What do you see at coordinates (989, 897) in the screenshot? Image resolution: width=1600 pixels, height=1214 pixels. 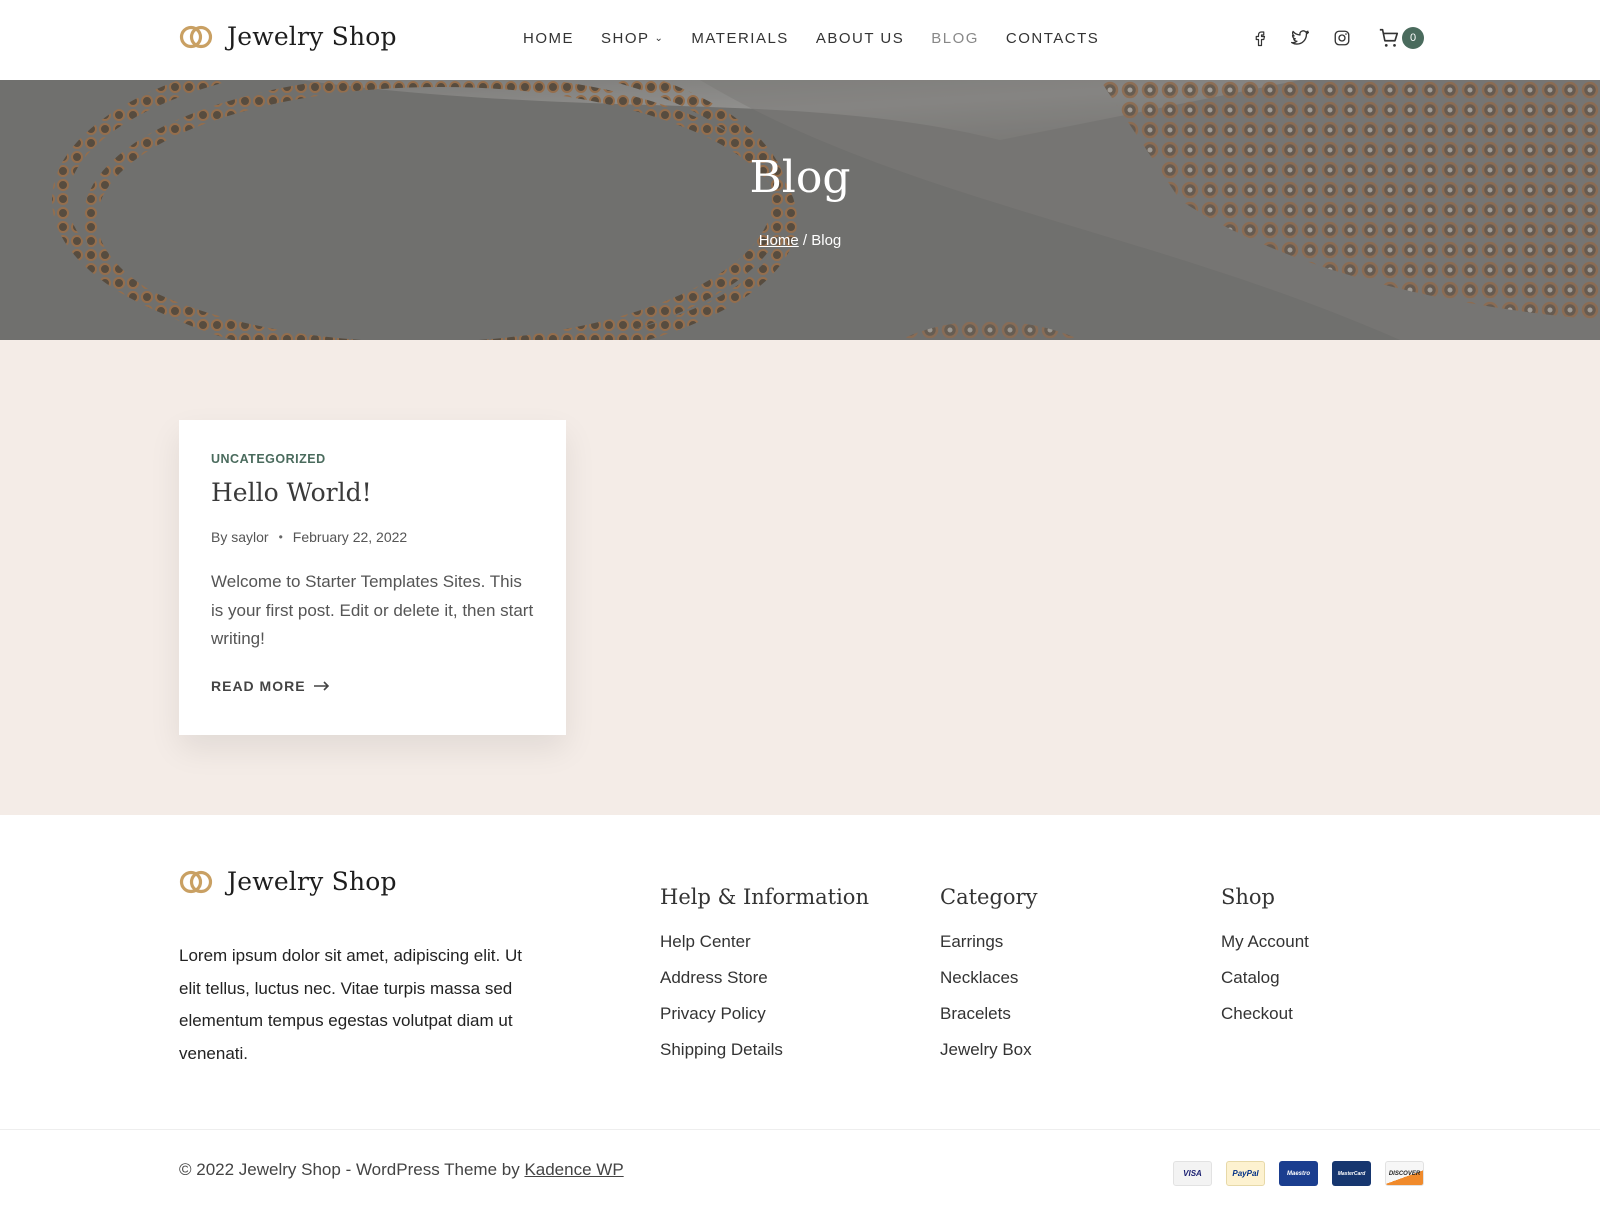 I see `footer-col-title: Category` at bounding box center [989, 897].